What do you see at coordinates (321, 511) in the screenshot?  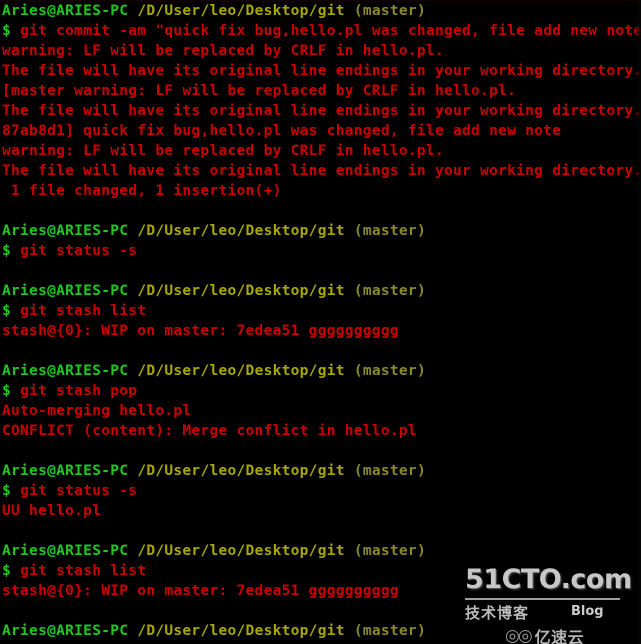 I see `terminal-output-line: UU hello.pl` at bounding box center [321, 511].